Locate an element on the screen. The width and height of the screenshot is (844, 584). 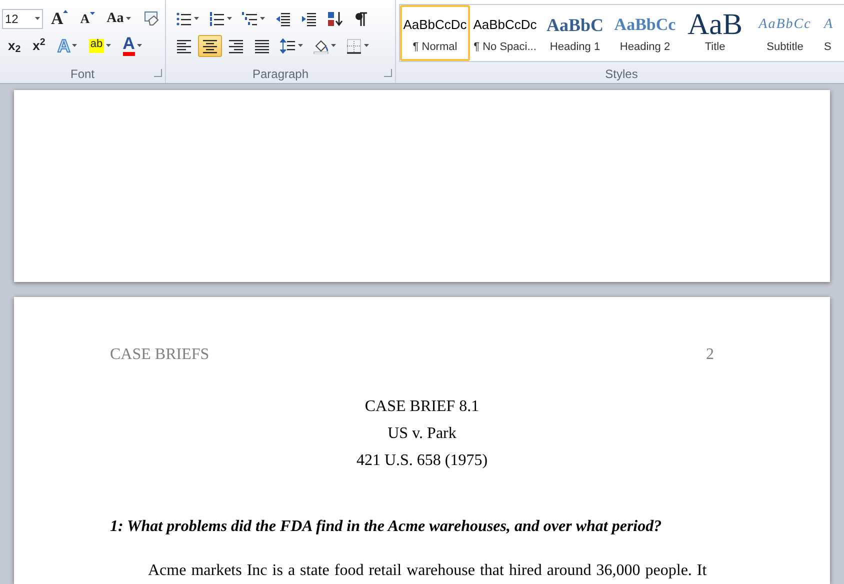
bullet-list-icon is located at coordinates (184, 18).